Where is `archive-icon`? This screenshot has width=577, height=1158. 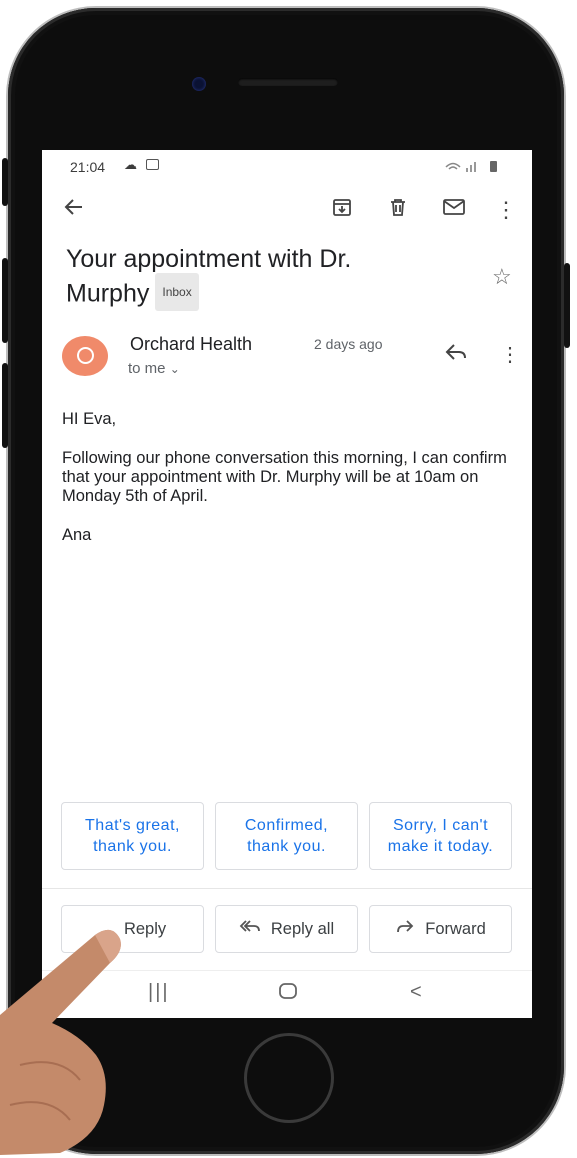
archive-icon is located at coordinates (342, 210).